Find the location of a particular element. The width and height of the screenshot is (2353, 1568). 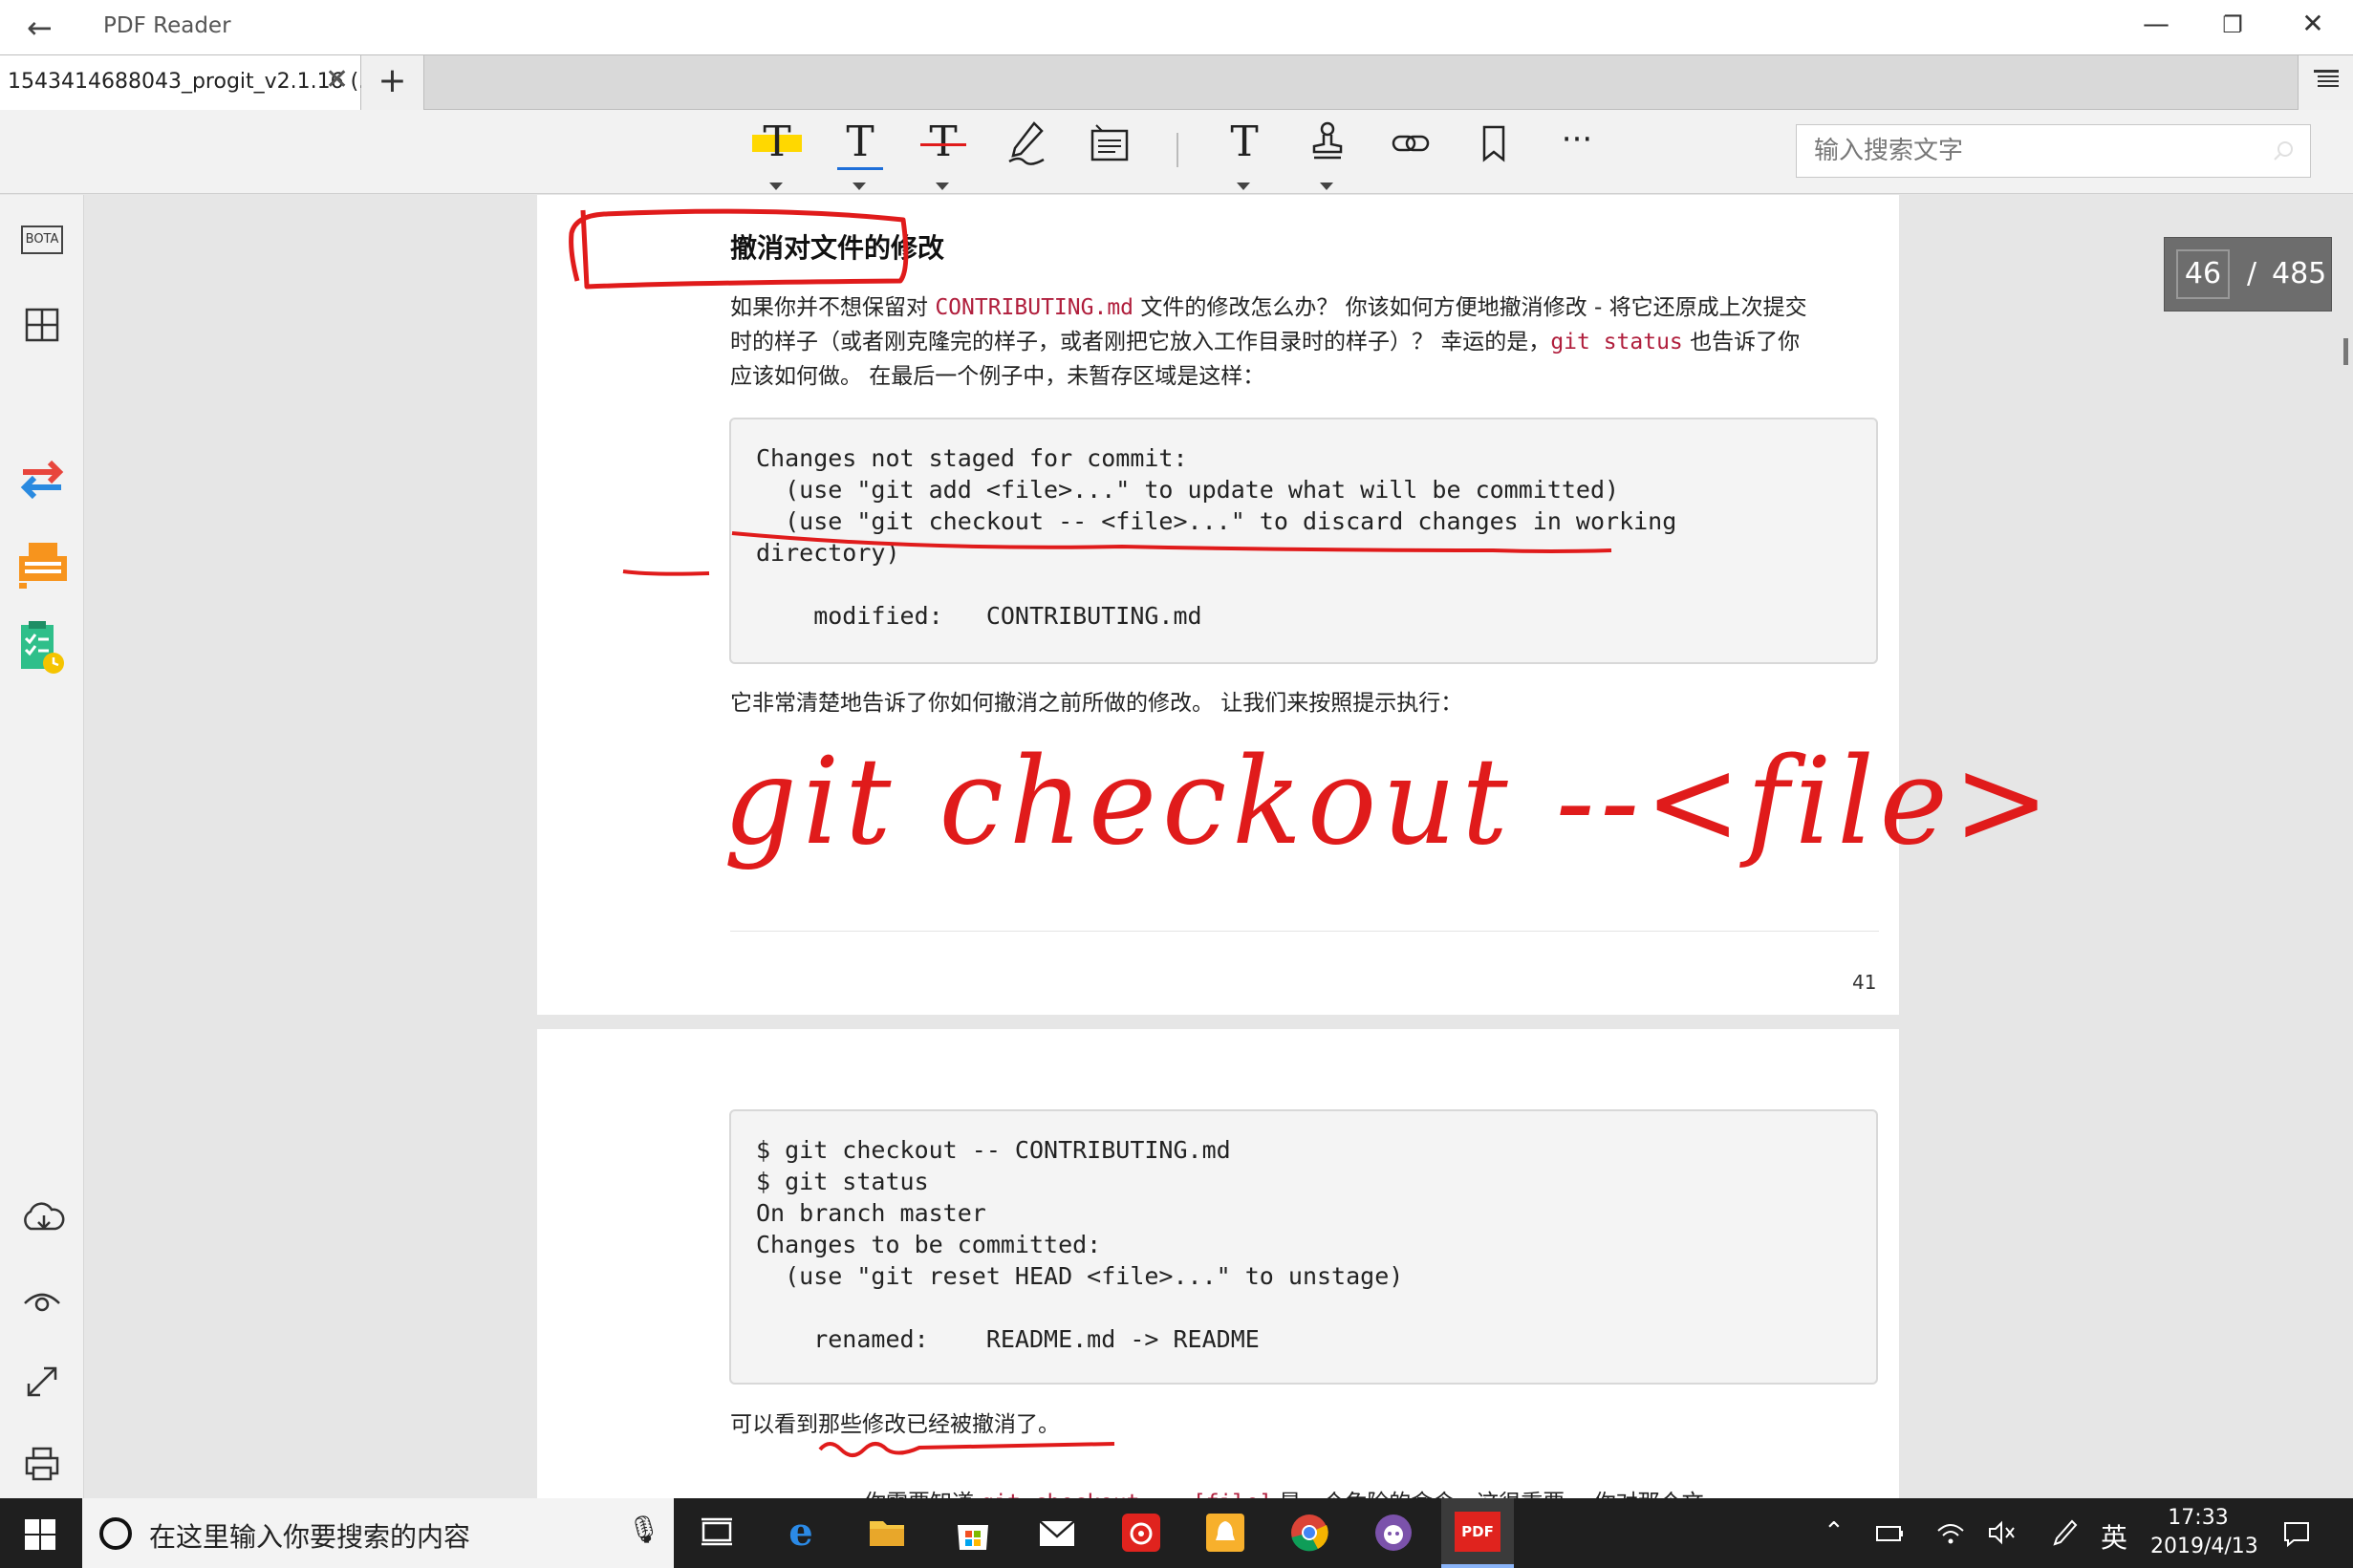

pen-tool is located at coordinates (1027, 151).